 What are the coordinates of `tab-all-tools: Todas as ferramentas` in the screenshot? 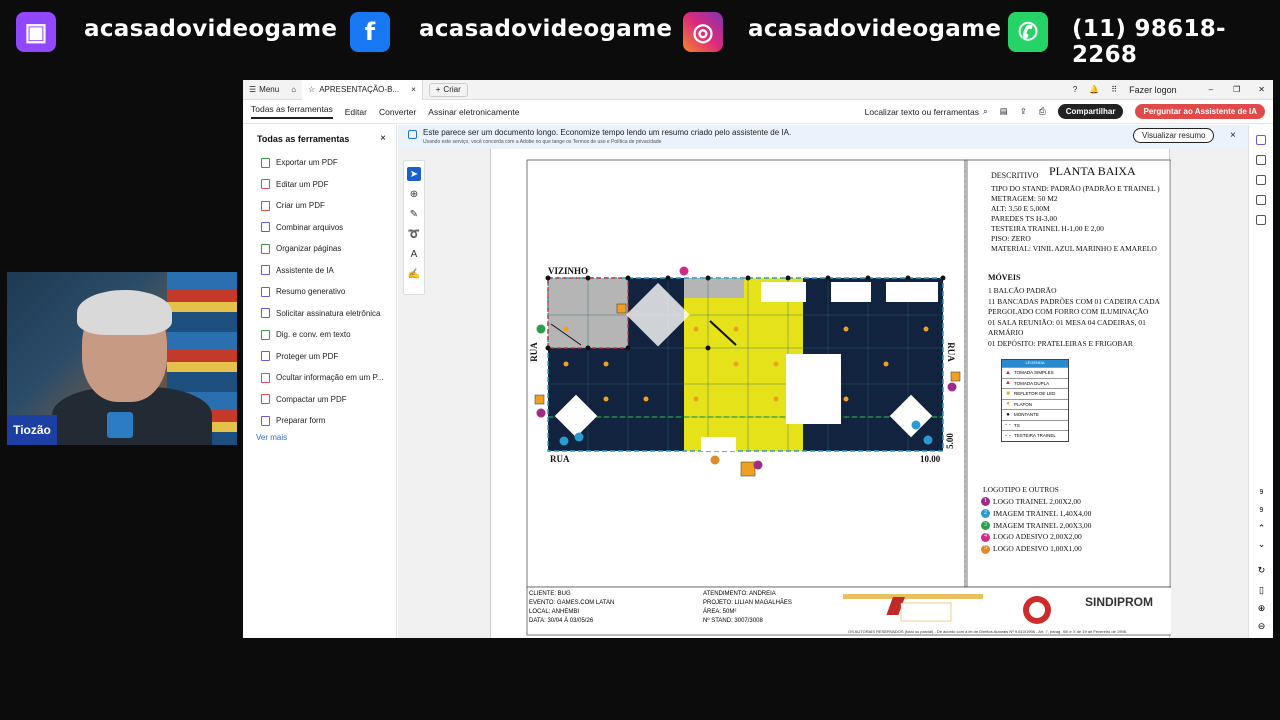 It's located at (292, 111).